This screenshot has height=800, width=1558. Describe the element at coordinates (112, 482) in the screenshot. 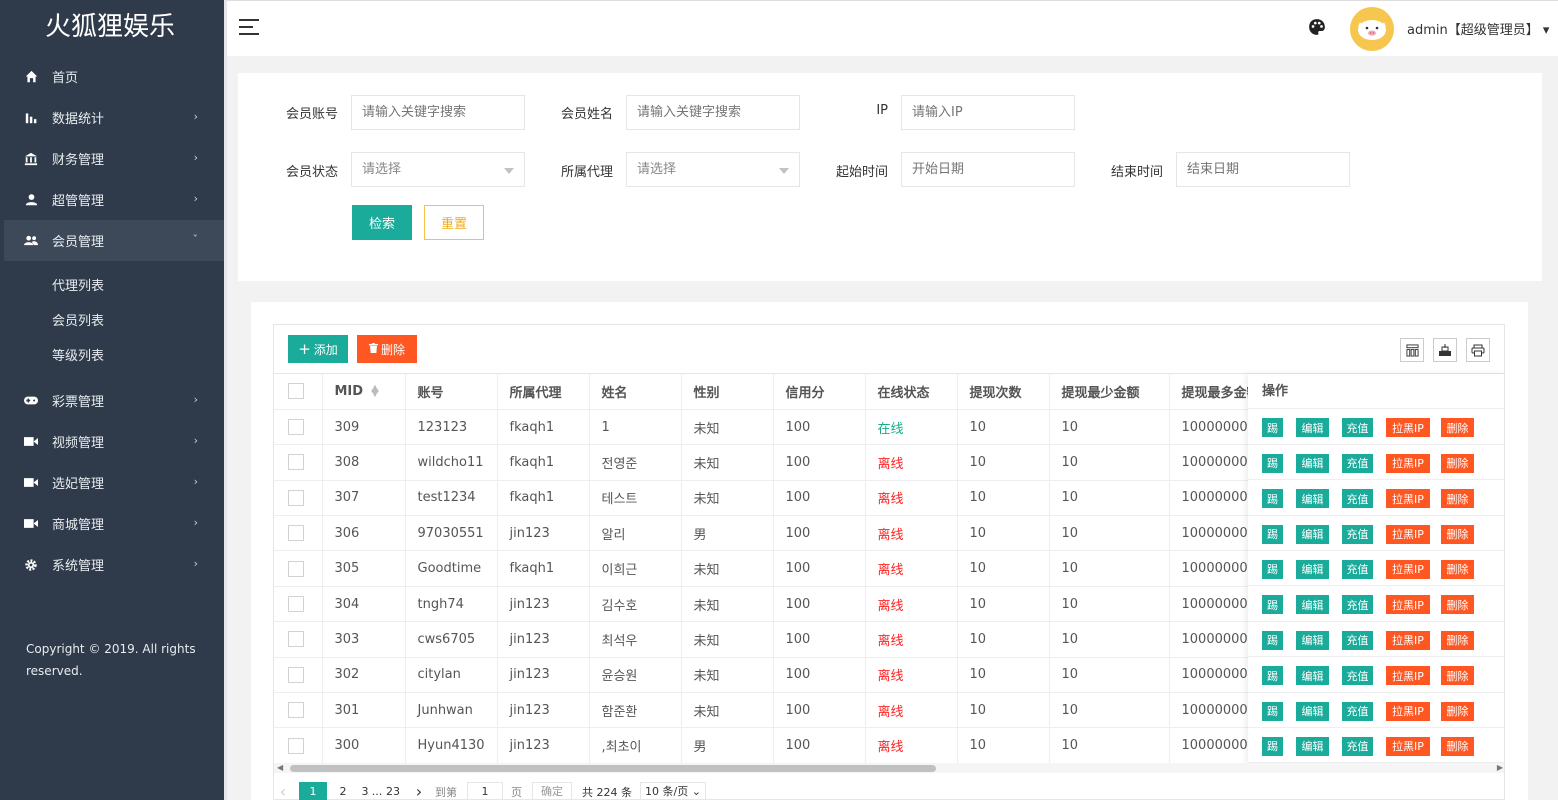

I see `sidebar-item-concubine: 选妃管理 ›` at that location.